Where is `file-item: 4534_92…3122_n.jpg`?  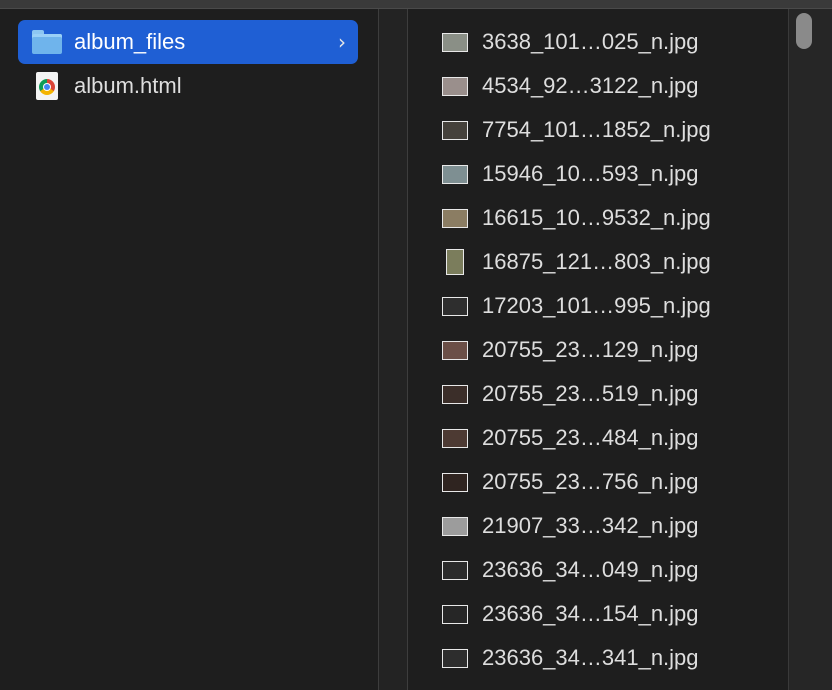 file-item: 4534_92…3122_n.jpg is located at coordinates (570, 86).